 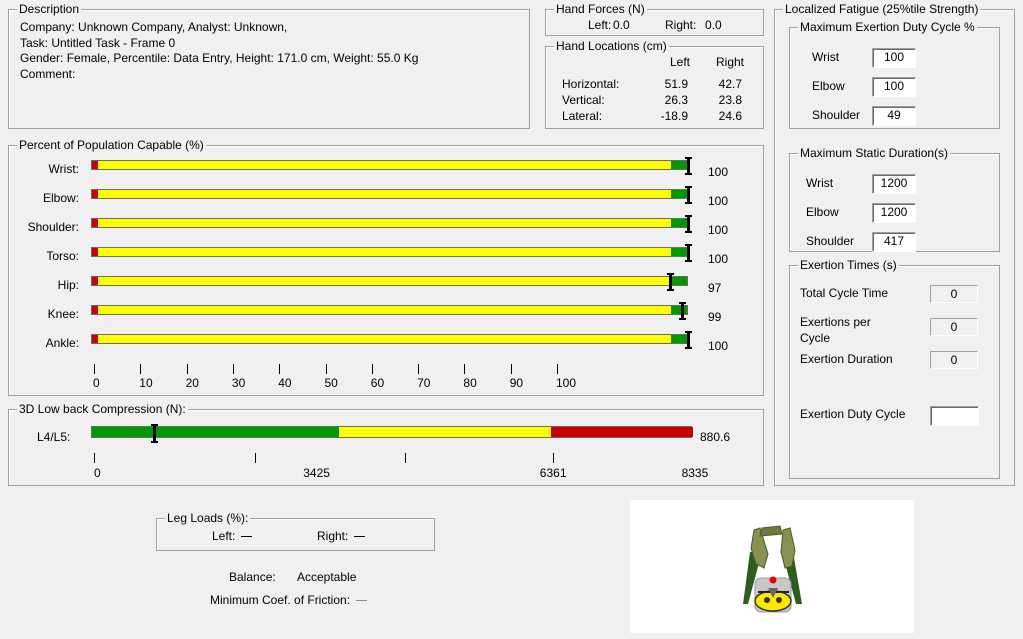 I want to click on friction-value-empty, so click(x=362, y=601).